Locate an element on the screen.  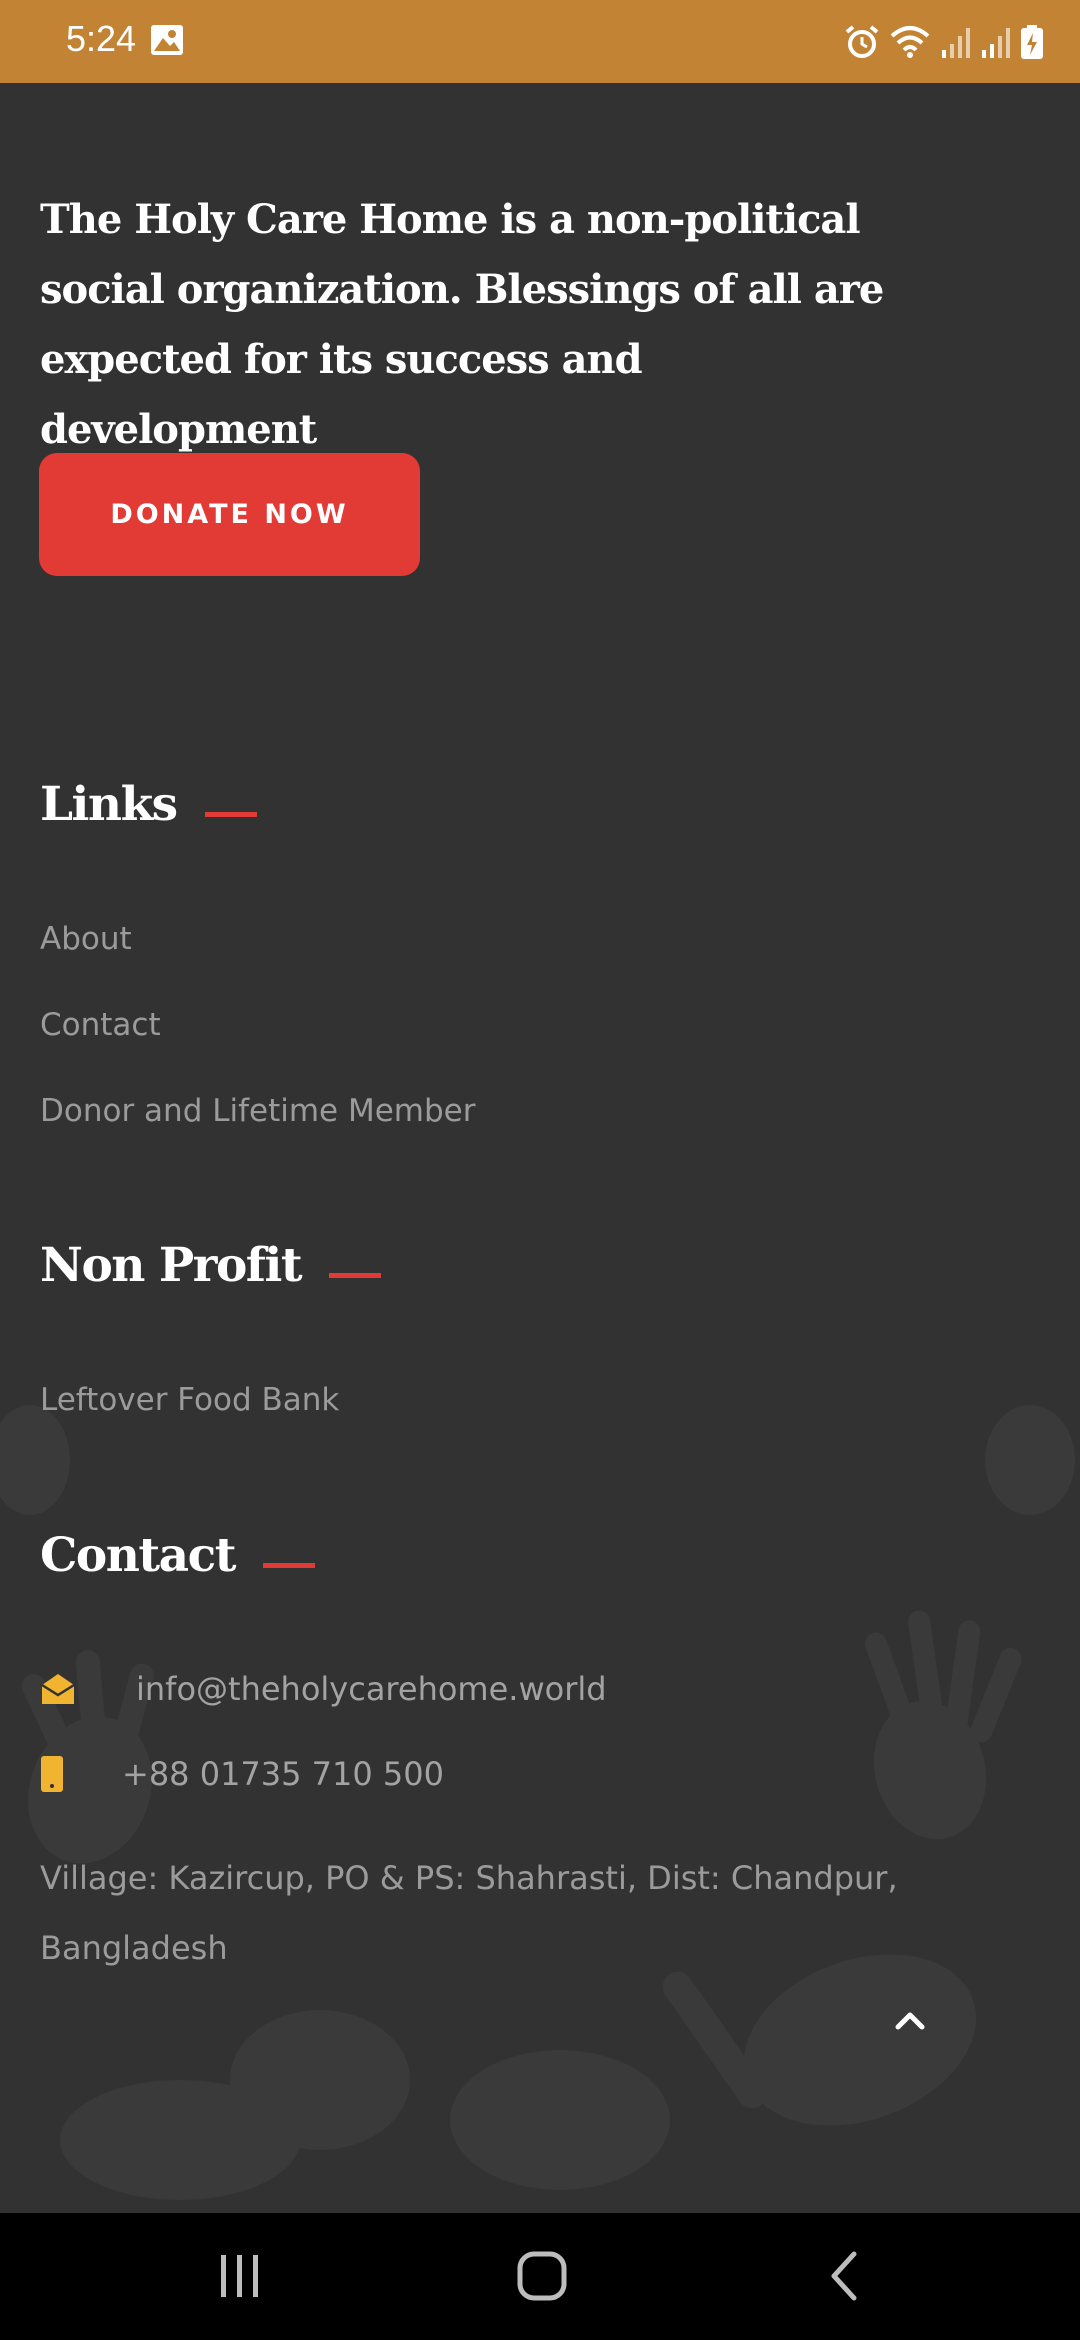
contact-phone-row: +88 01735 710 500 is located at coordinates (242, 1774).